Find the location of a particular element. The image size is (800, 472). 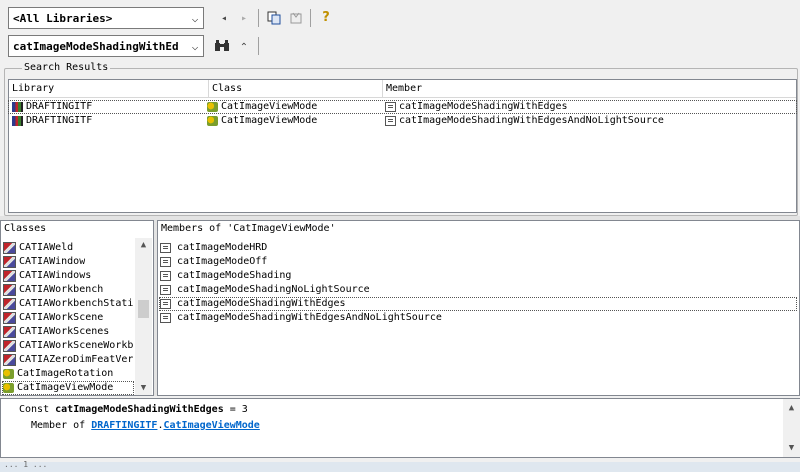

member-list-item: catImageModeShading is located at coordinates (225, 276).